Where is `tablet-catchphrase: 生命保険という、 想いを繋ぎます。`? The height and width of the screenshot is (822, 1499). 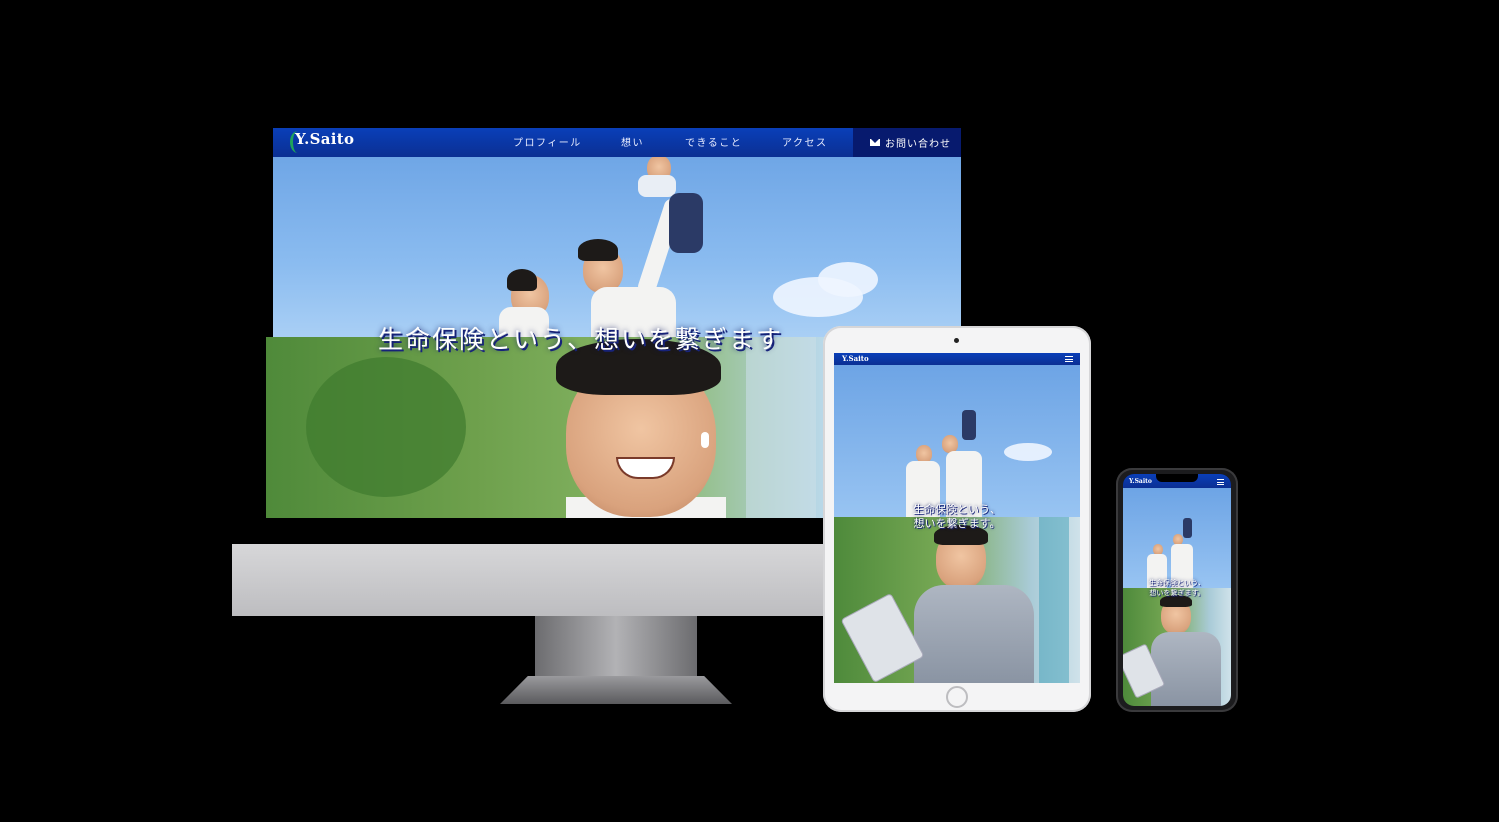 tablet-catchphrase: 生命保険という、 想いを繋ぎます。 is located at coordinates (957, 517).